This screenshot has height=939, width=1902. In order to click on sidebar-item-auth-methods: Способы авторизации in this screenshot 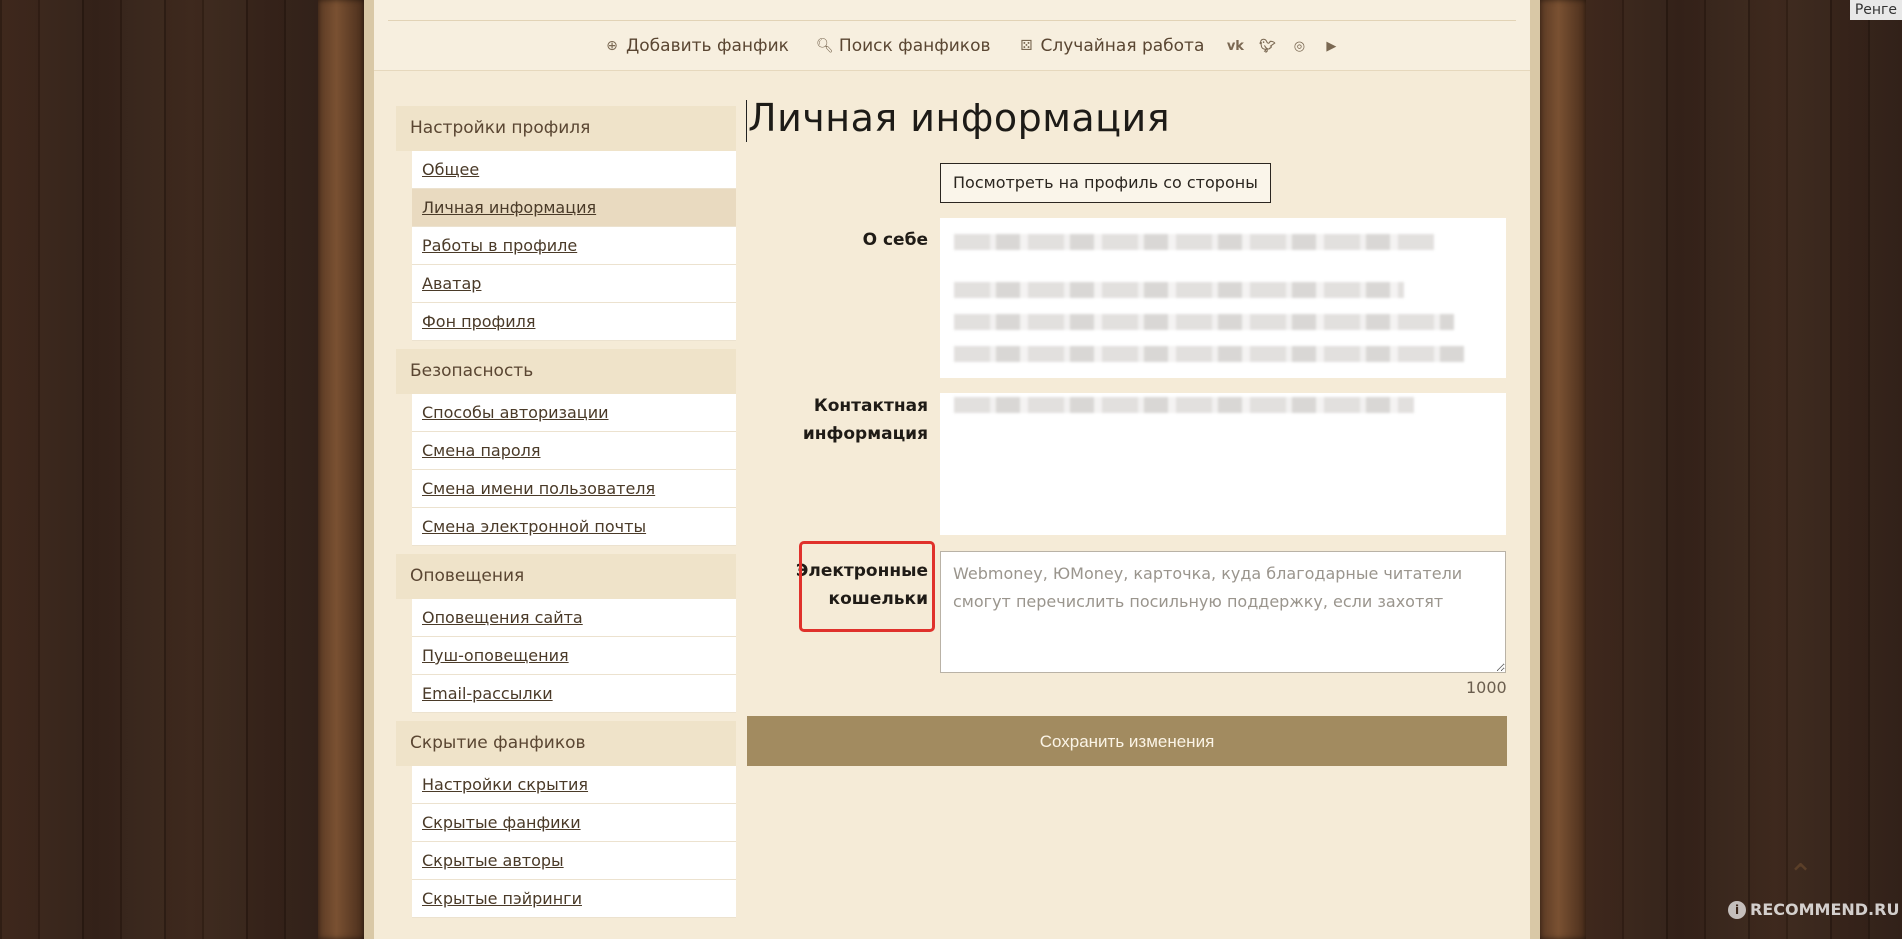, I will do `click(574, 413)`.